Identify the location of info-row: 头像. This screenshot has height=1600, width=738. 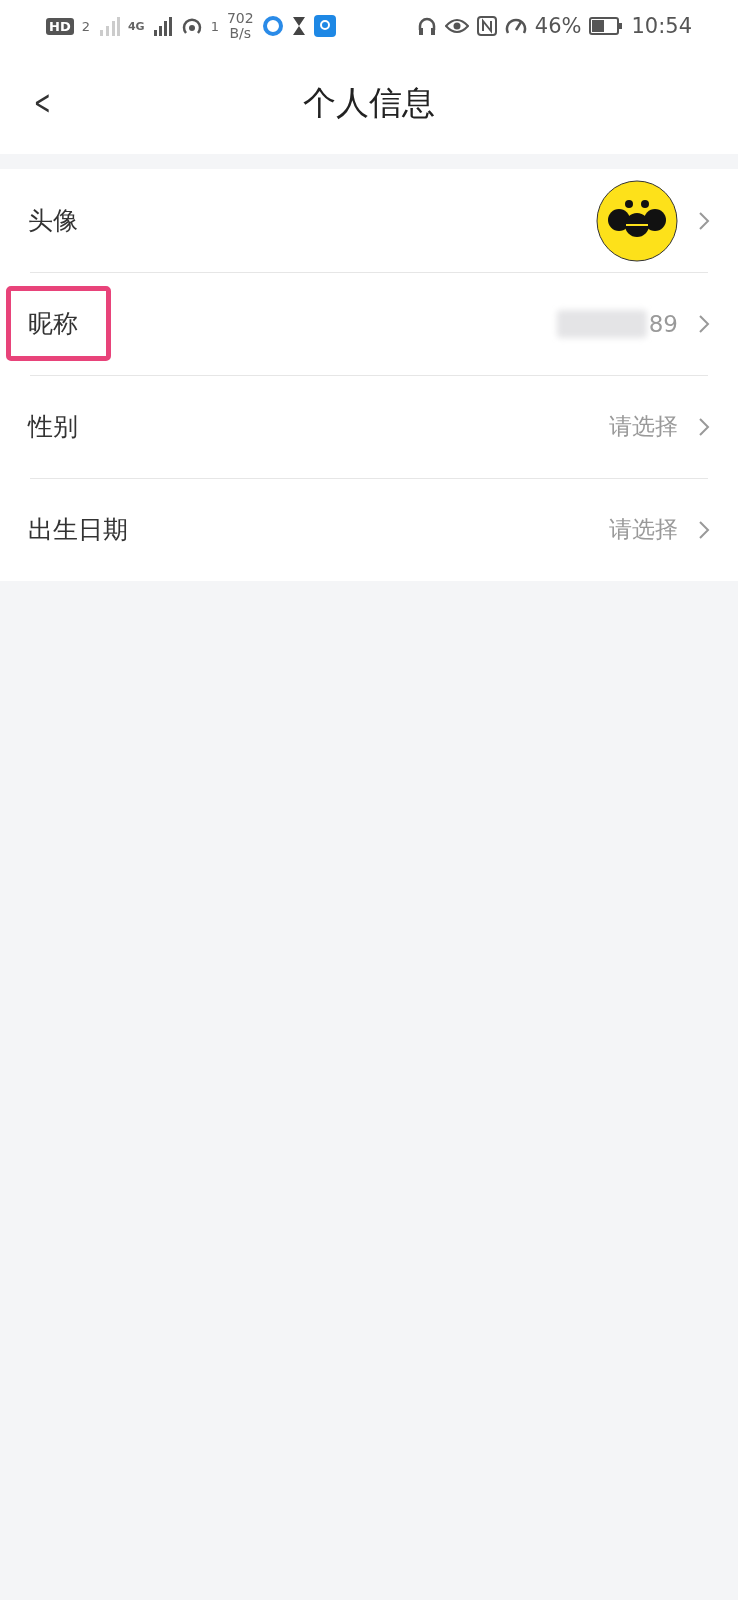
(369, 220).